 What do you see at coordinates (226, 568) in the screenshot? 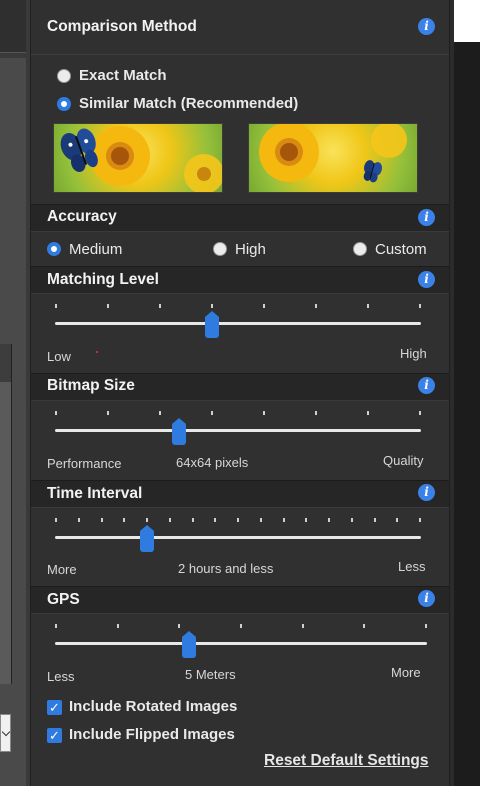
I see `time-interval-value-label: 2 hours and less` at bounding box center [226, 568].